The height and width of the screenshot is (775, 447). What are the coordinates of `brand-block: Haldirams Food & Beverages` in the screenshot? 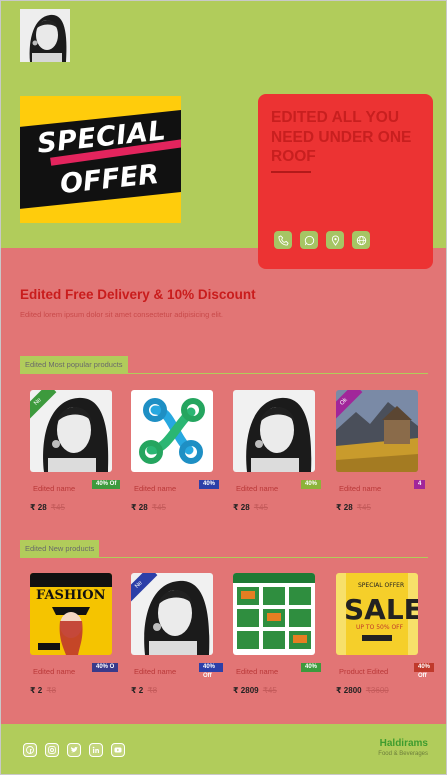 It's located at (403, 747).